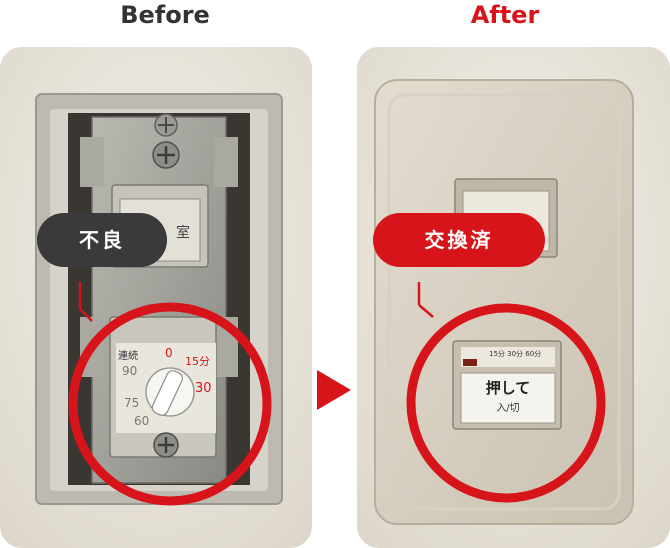 The width and height of the screenshot is (670, 548). I want to click on timer-label-15: 15分, so click(197, 361).